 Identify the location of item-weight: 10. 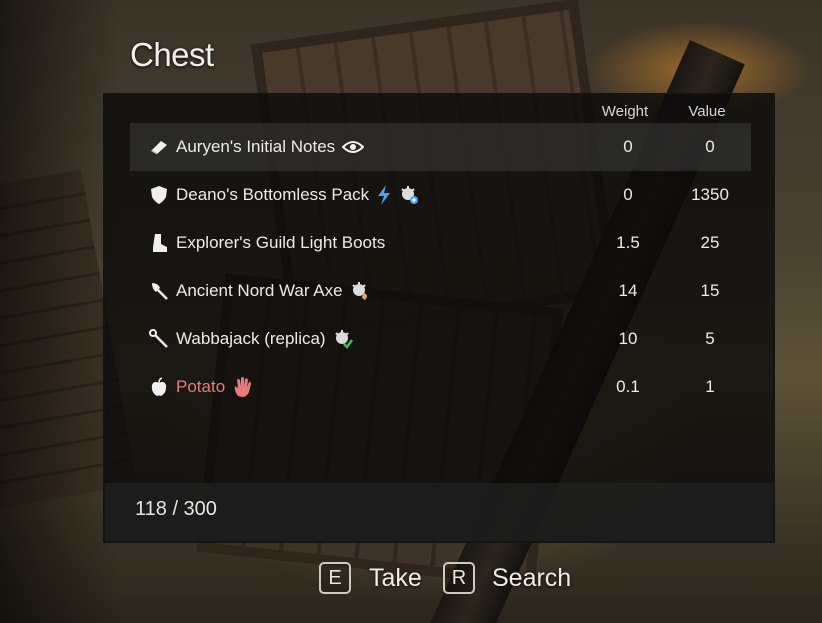
(628, 338).